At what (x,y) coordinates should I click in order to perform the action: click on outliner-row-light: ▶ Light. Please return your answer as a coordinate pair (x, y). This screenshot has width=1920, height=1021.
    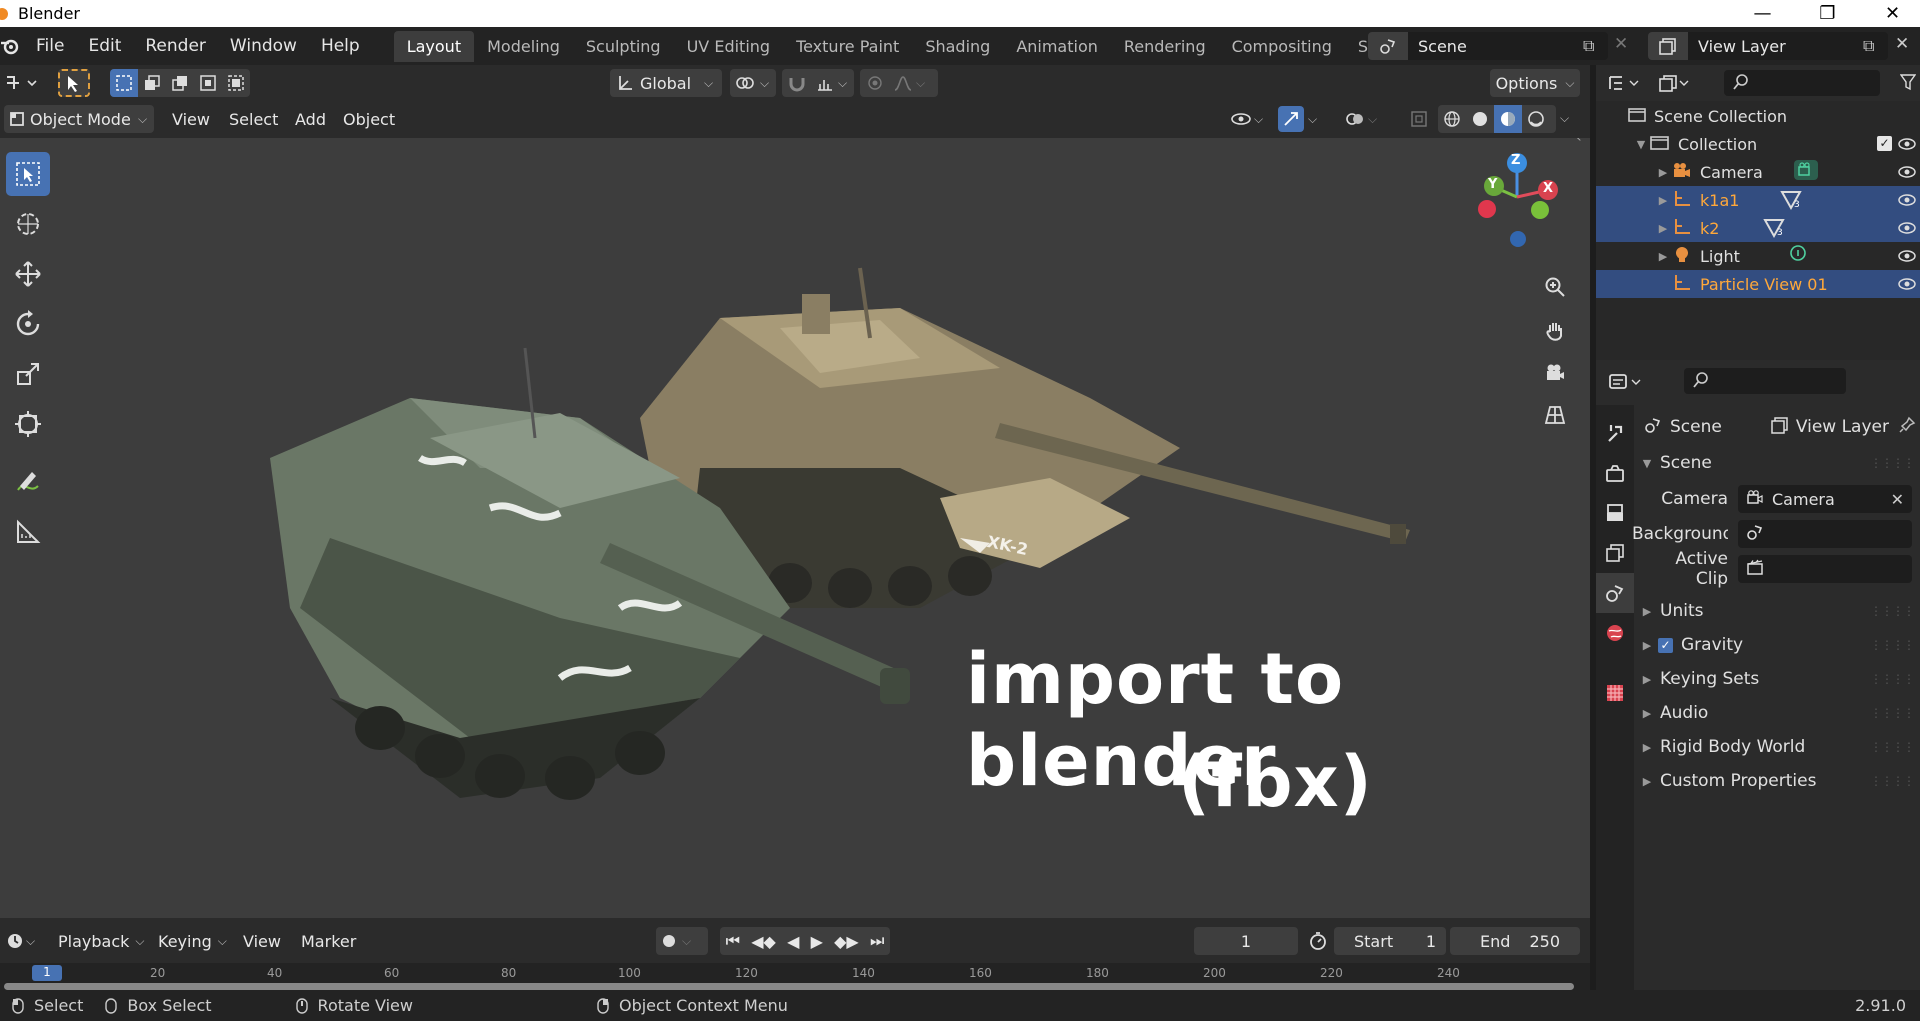
    Looking at the image, I should click on (1758, 256).